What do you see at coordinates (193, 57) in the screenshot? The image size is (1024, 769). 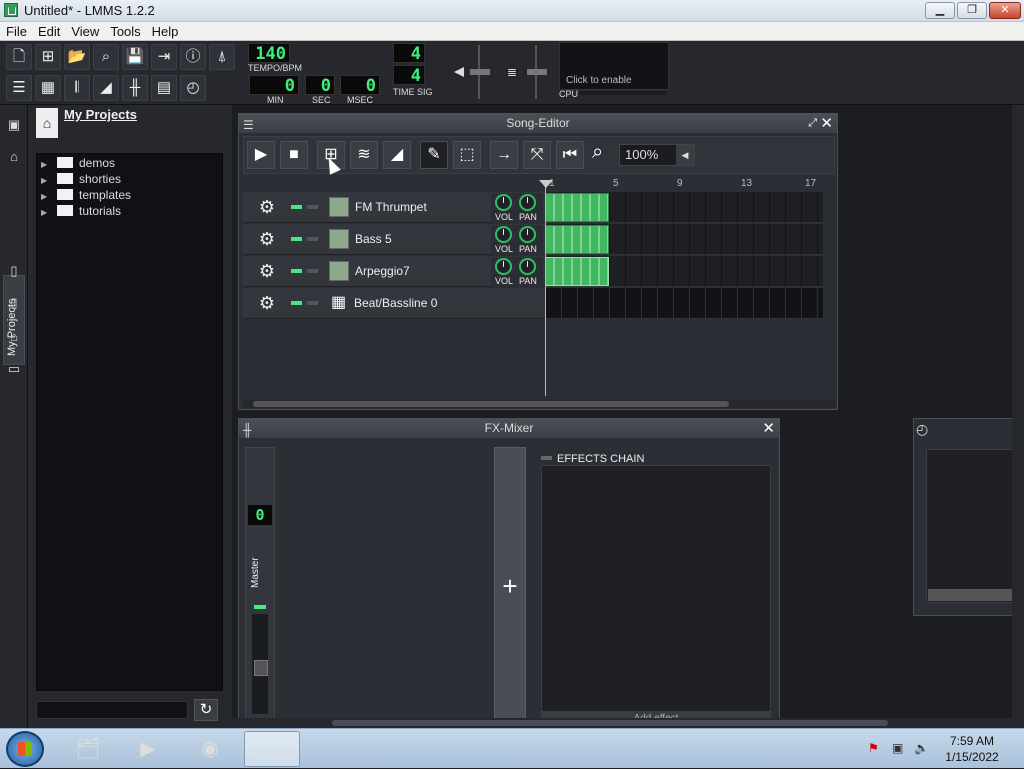 I see `whats-this-icon: ⓘ` at bounding box center [193, 57].